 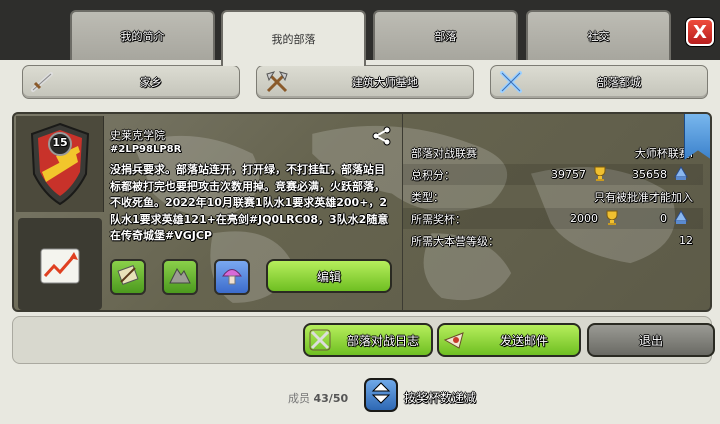 I want to click on mountain-icon, so click(x=180, y=277).